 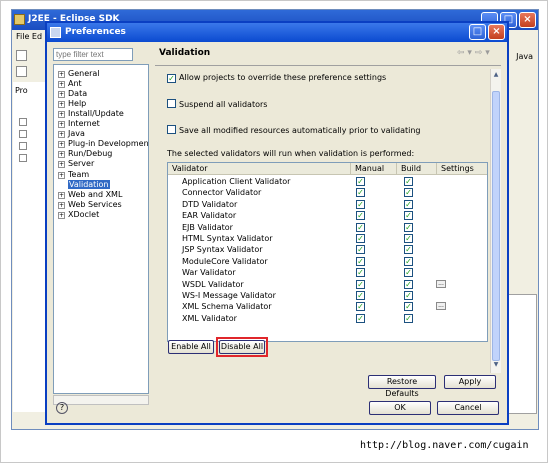 I want to click on new-icon, so click(x=21, y=55).